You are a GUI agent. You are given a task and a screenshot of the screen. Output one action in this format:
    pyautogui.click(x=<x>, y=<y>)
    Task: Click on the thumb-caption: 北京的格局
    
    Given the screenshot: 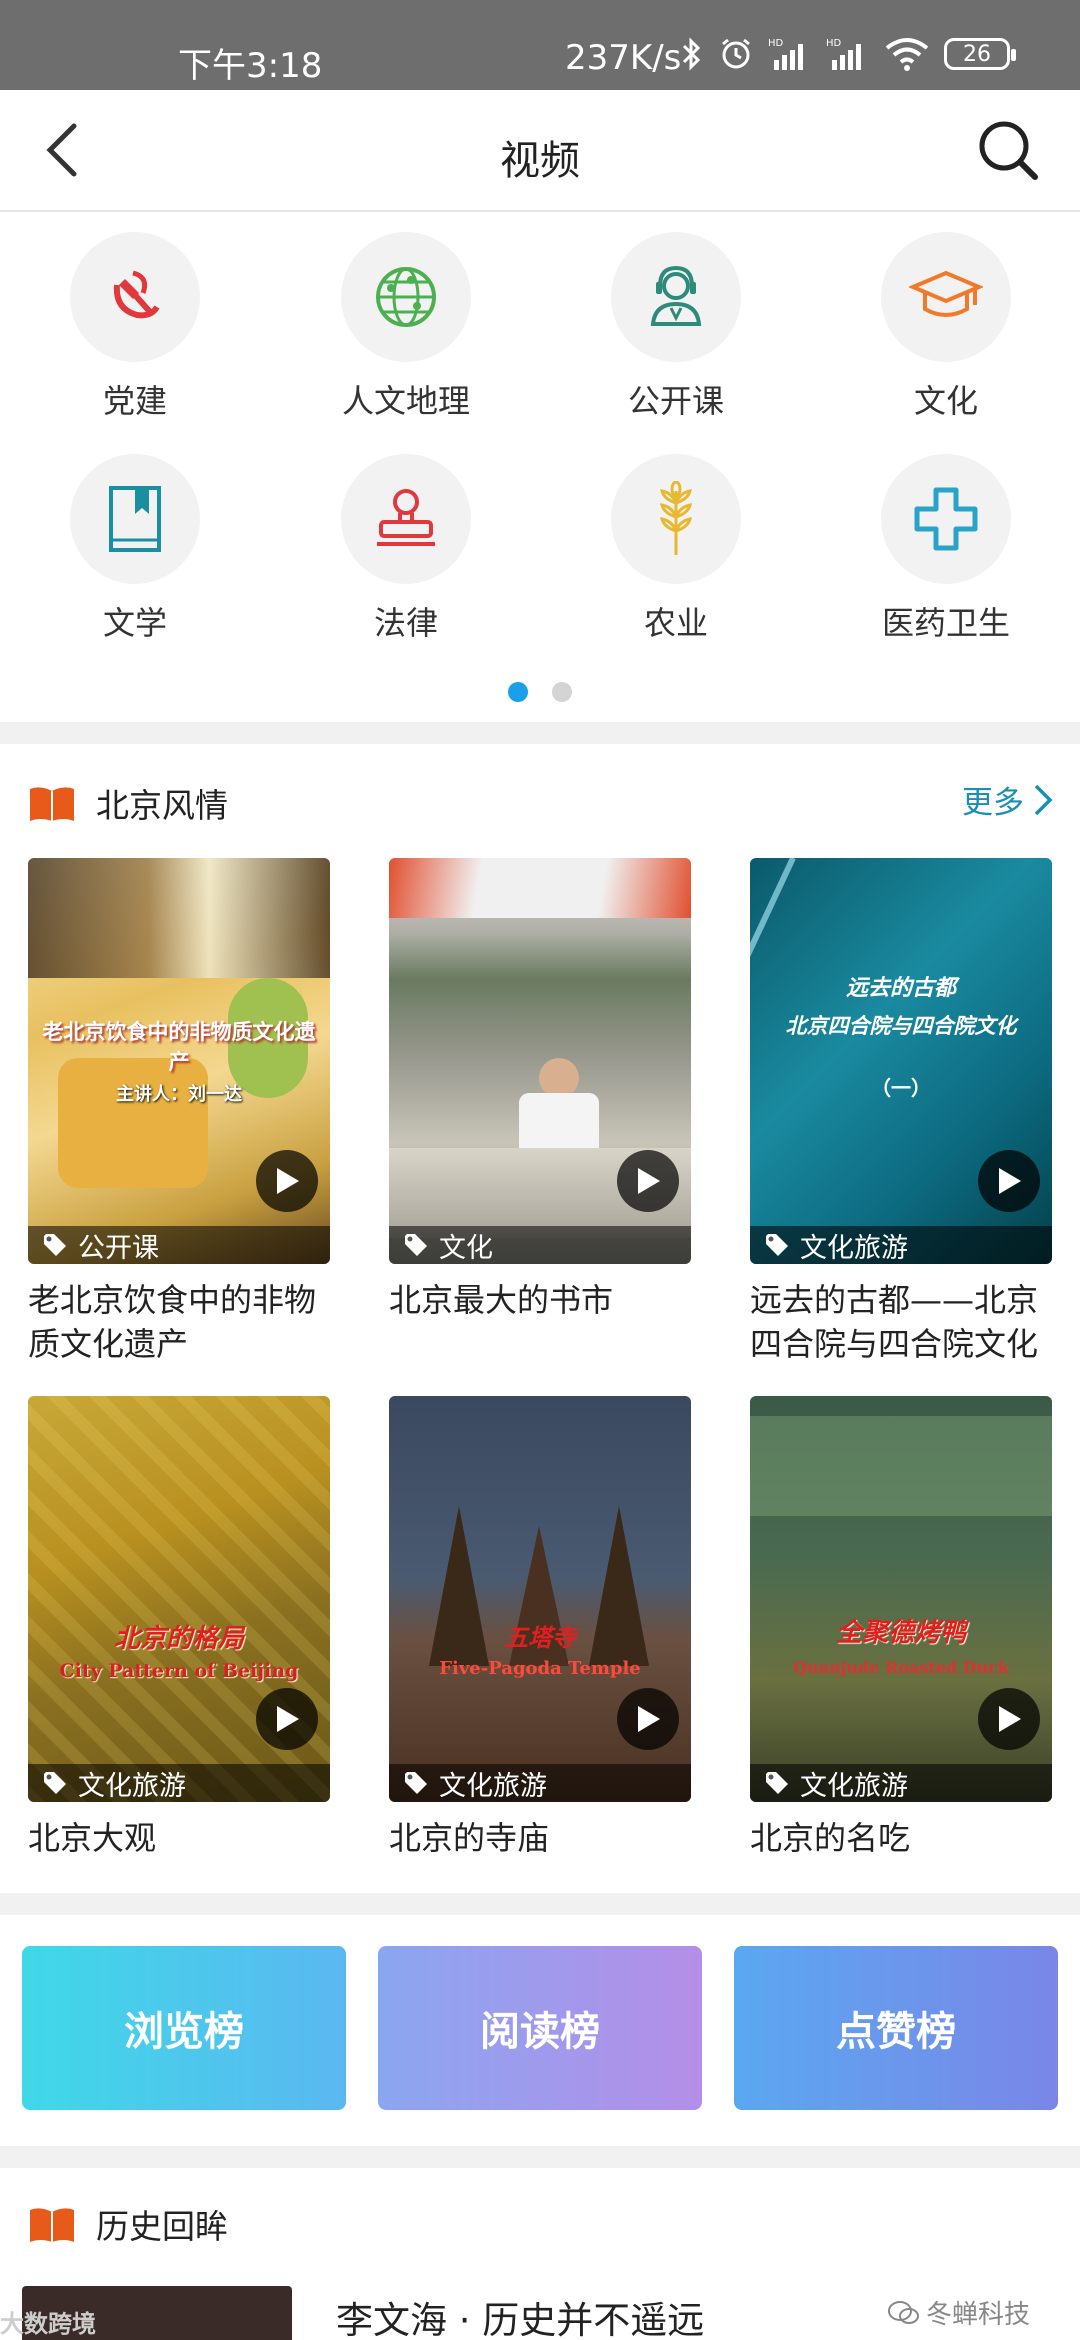 What is the action you would take?
    pyautogui.click(x=178, y=1639)
    